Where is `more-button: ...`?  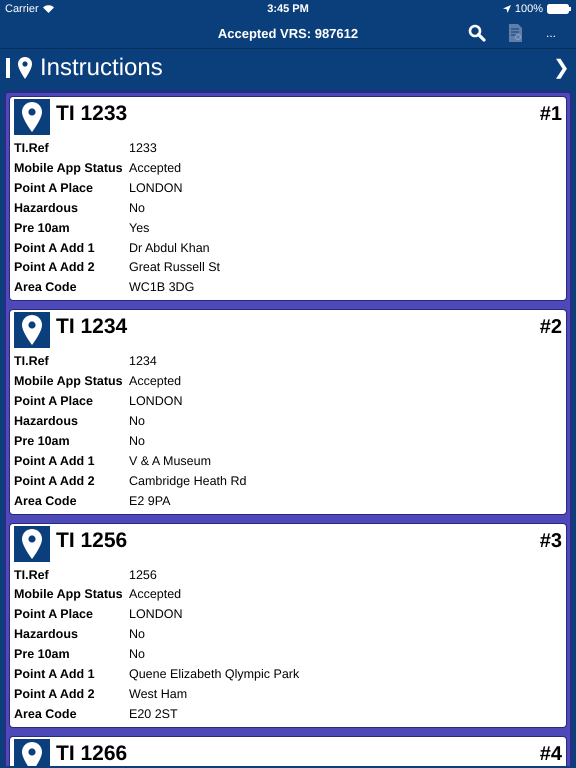
more-button: ... is located at coordinates (551, 33).